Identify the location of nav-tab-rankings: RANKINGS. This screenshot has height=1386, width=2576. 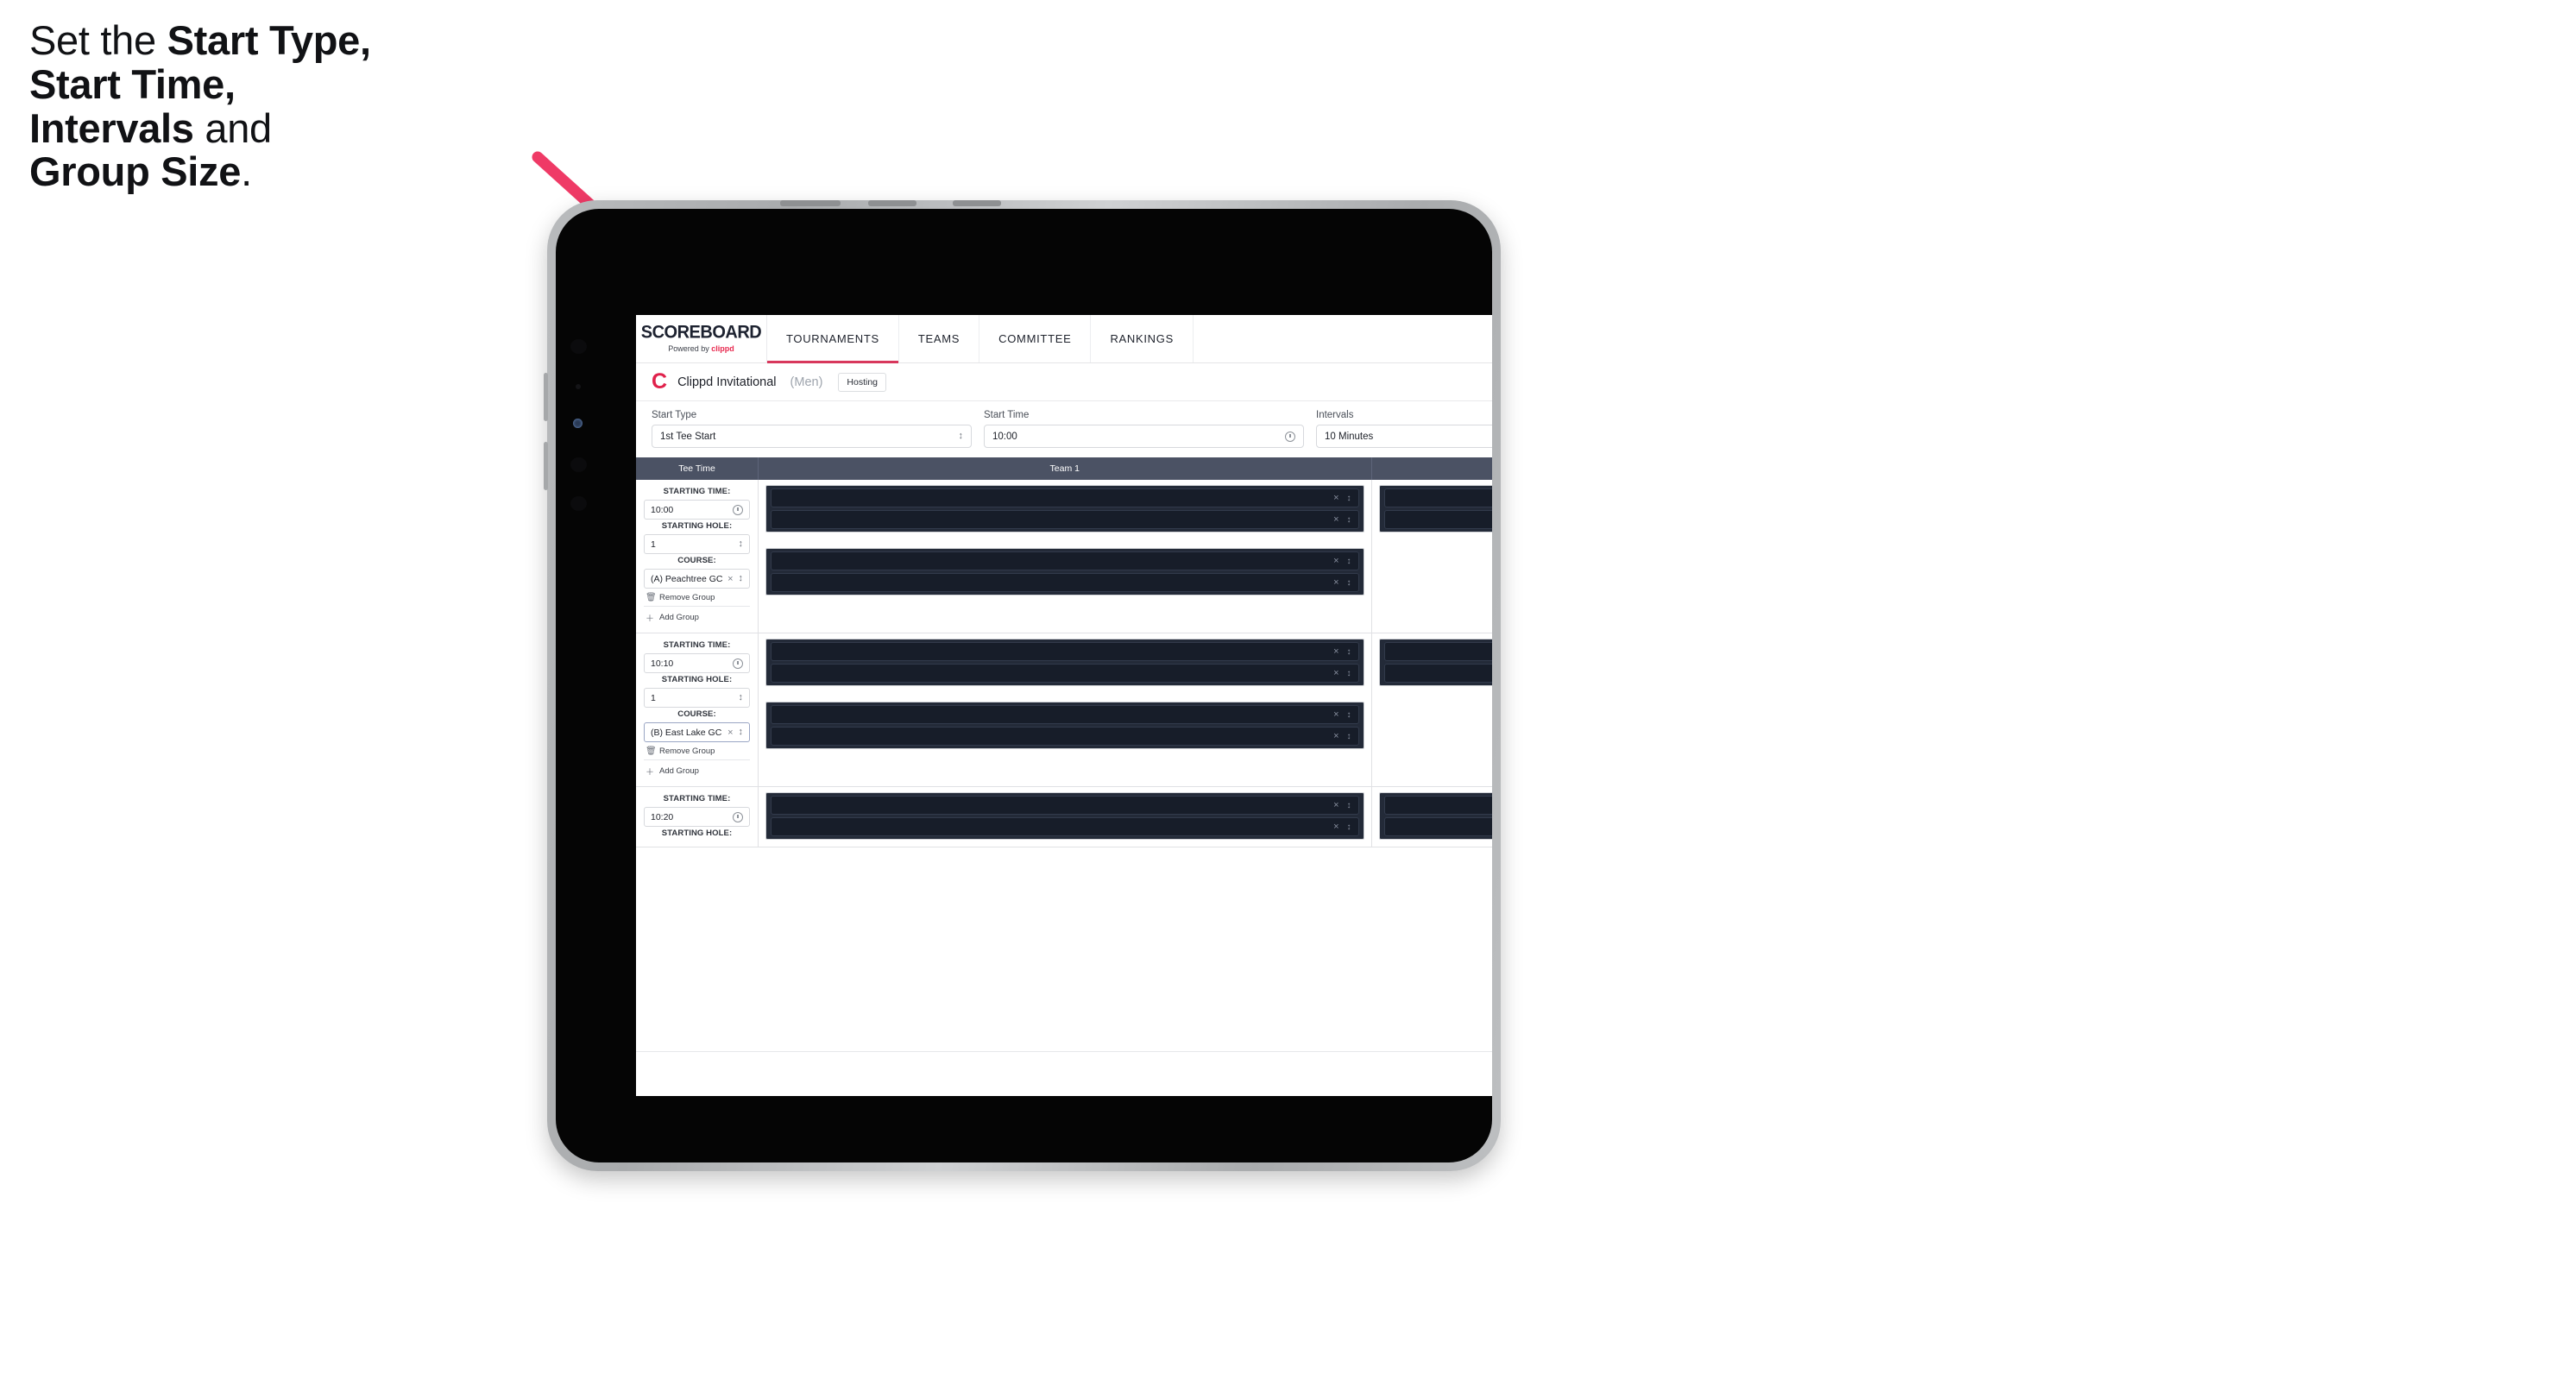
(1142, 339).